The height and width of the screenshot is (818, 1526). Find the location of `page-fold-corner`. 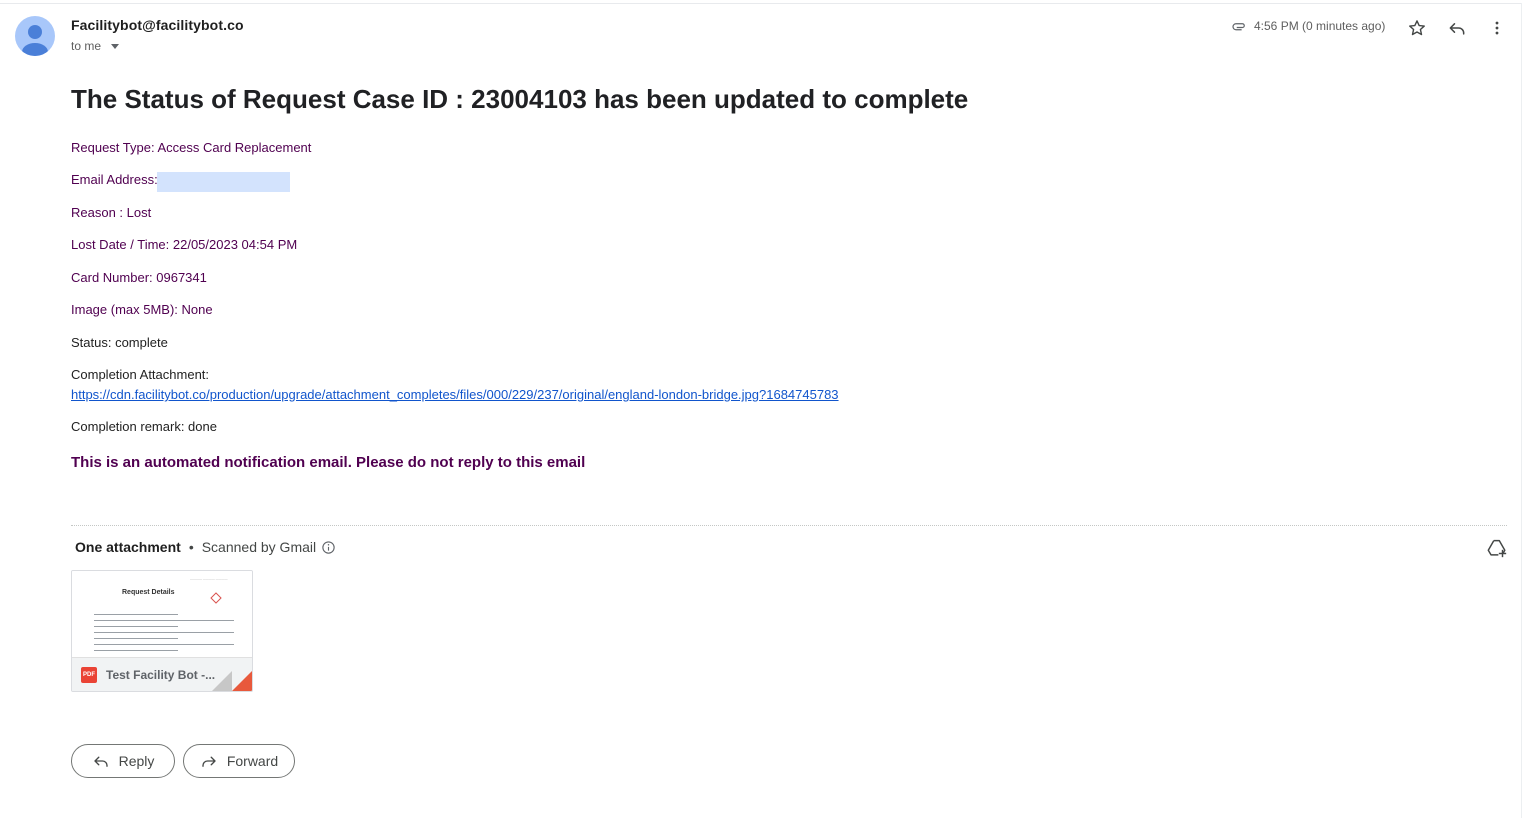

page-fold-corner is located at coordinates (242, 681).